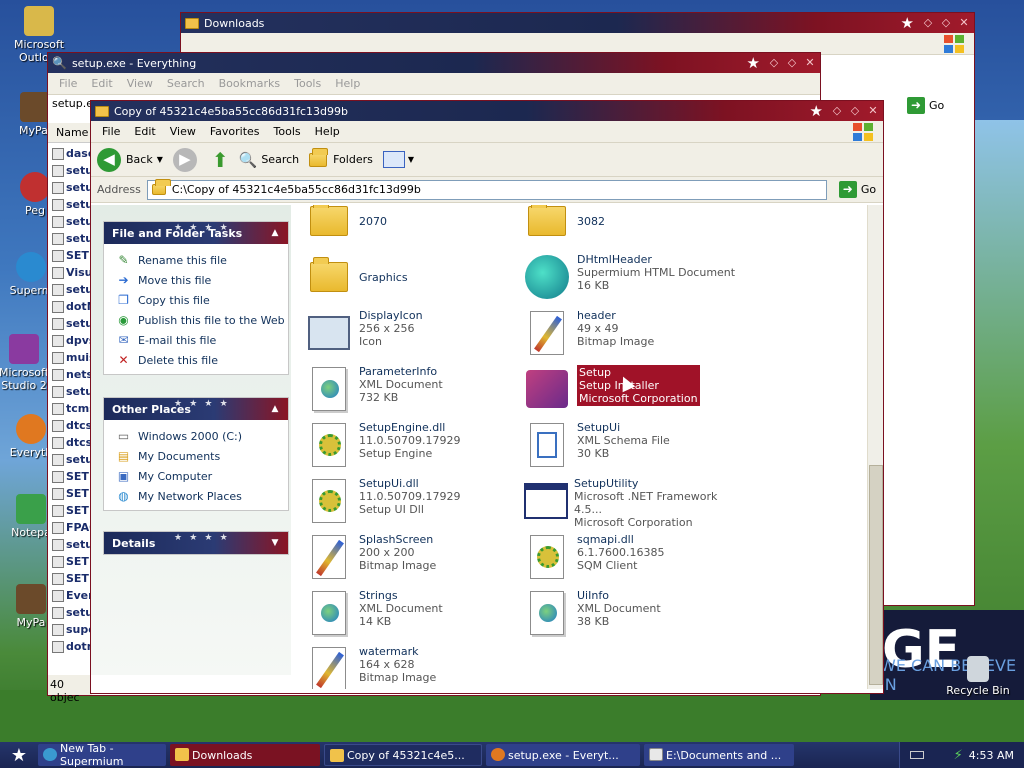  Describe the element at coordinates (398, 159) in the screenshot. I see `views-button: ▼` at that location.